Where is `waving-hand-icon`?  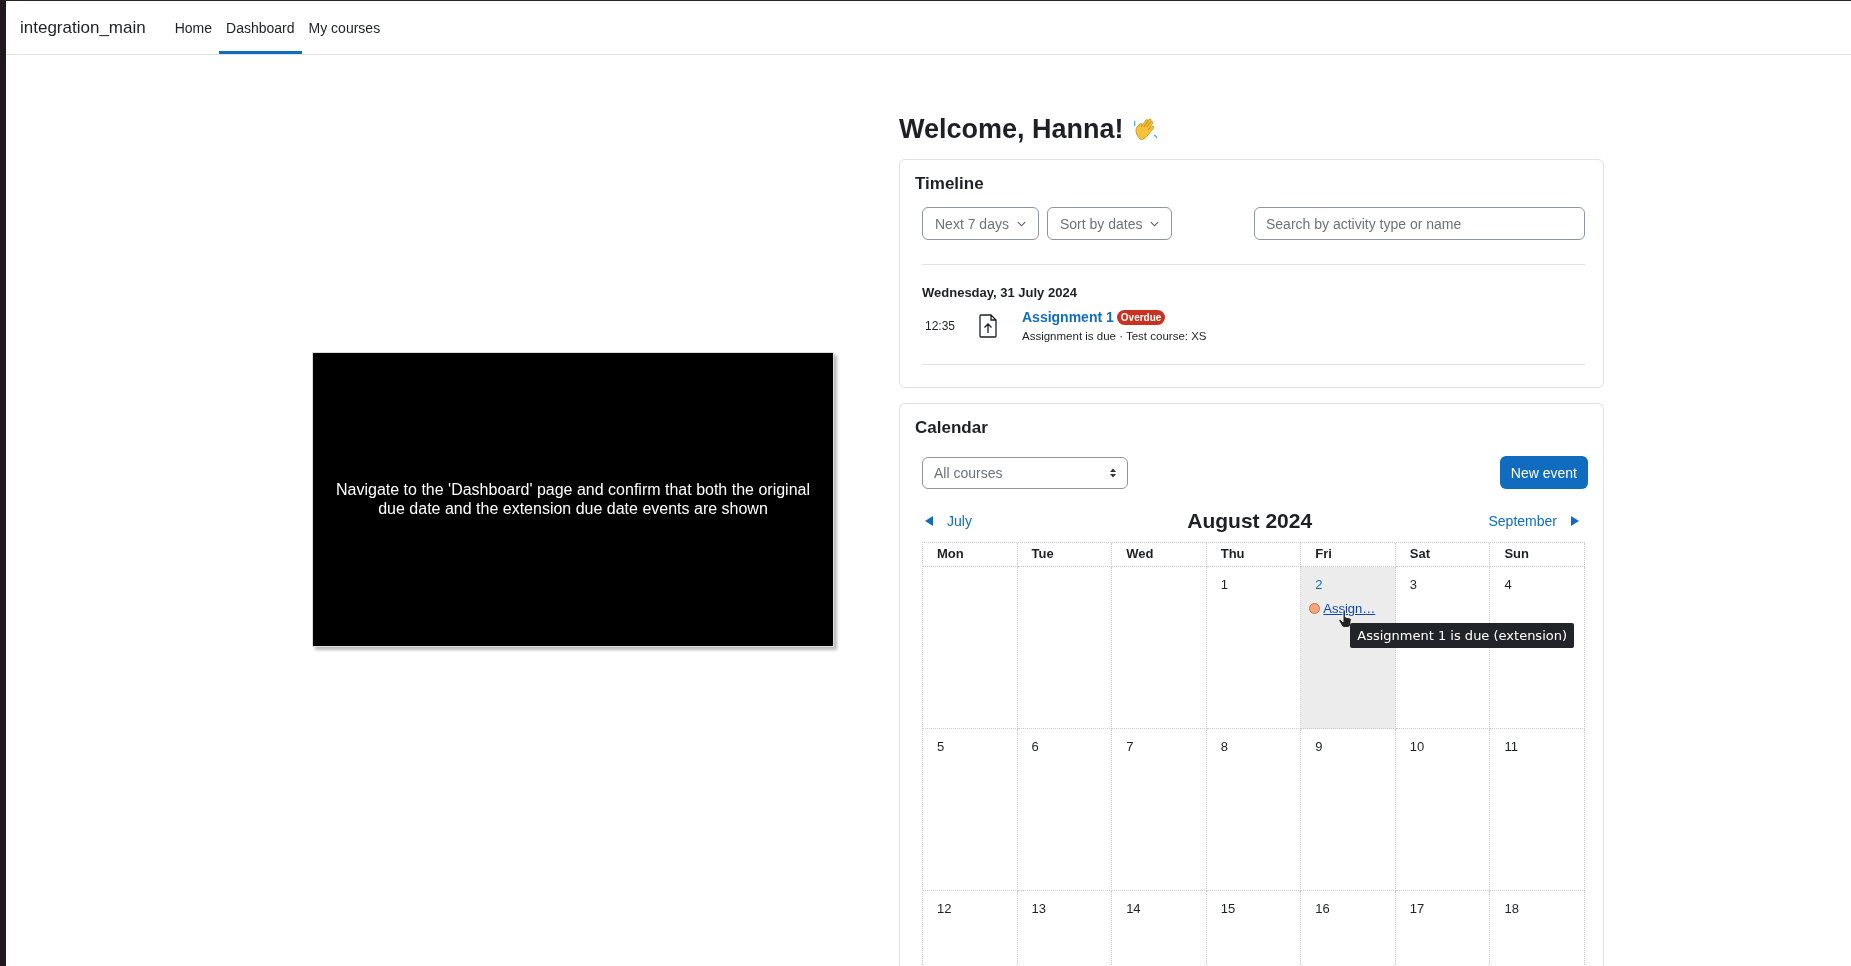
waving-hand-icon is located at coordinates (1145, 129).